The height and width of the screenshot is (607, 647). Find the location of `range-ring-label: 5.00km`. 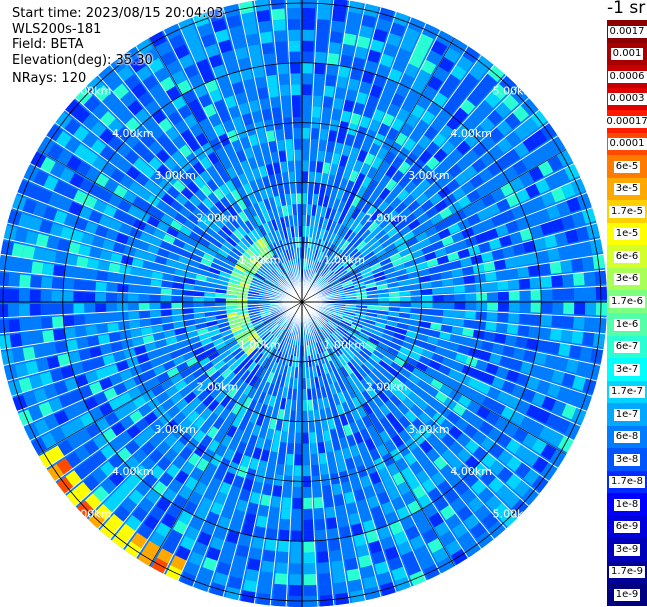

range-ring-label: 5.00km is located at coordinates (514, 513).